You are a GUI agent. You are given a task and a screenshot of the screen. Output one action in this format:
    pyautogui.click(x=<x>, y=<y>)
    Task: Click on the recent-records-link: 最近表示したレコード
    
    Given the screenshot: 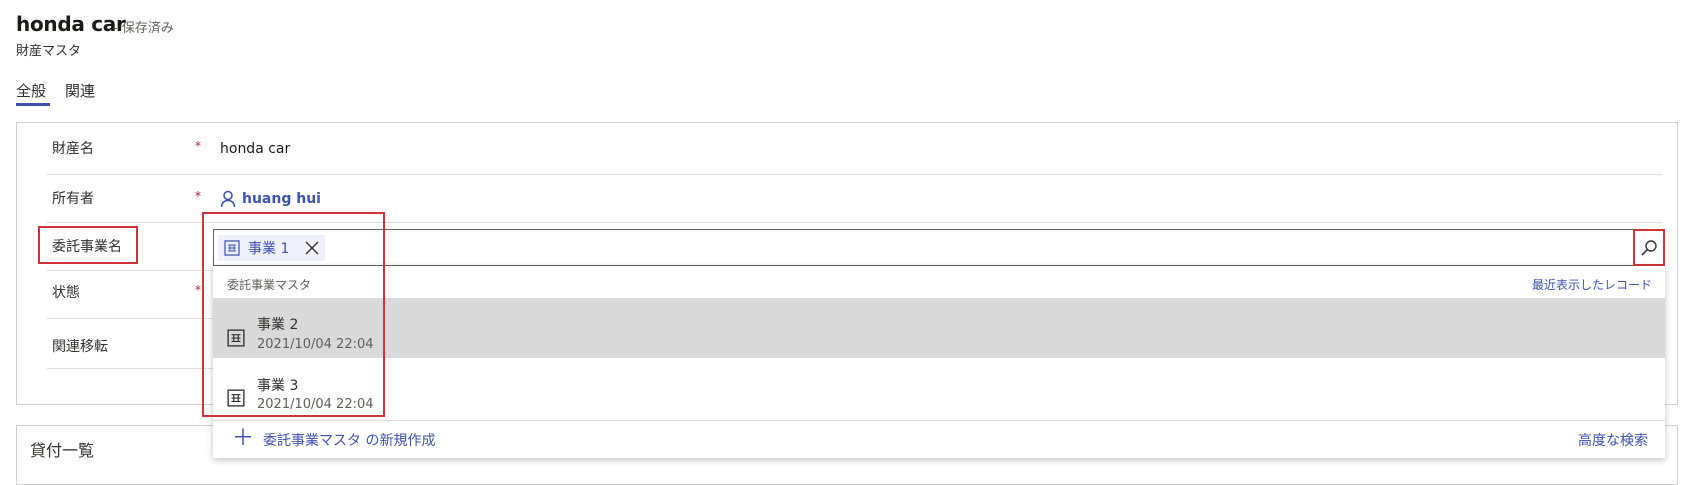 What is the action you would take?
    pyautogui.click(x=1592, y=284)
    